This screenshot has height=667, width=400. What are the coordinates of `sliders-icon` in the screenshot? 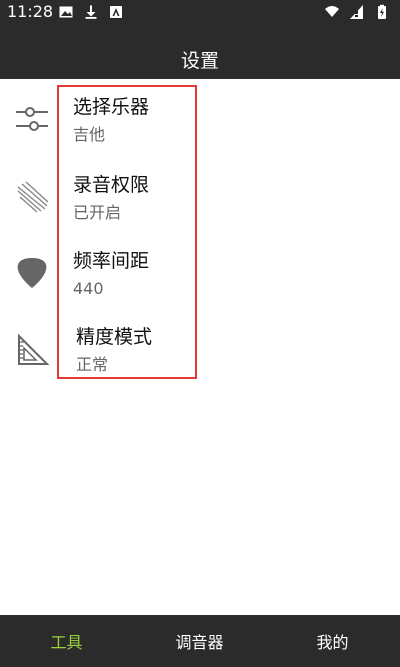 It's located at (32, 119).